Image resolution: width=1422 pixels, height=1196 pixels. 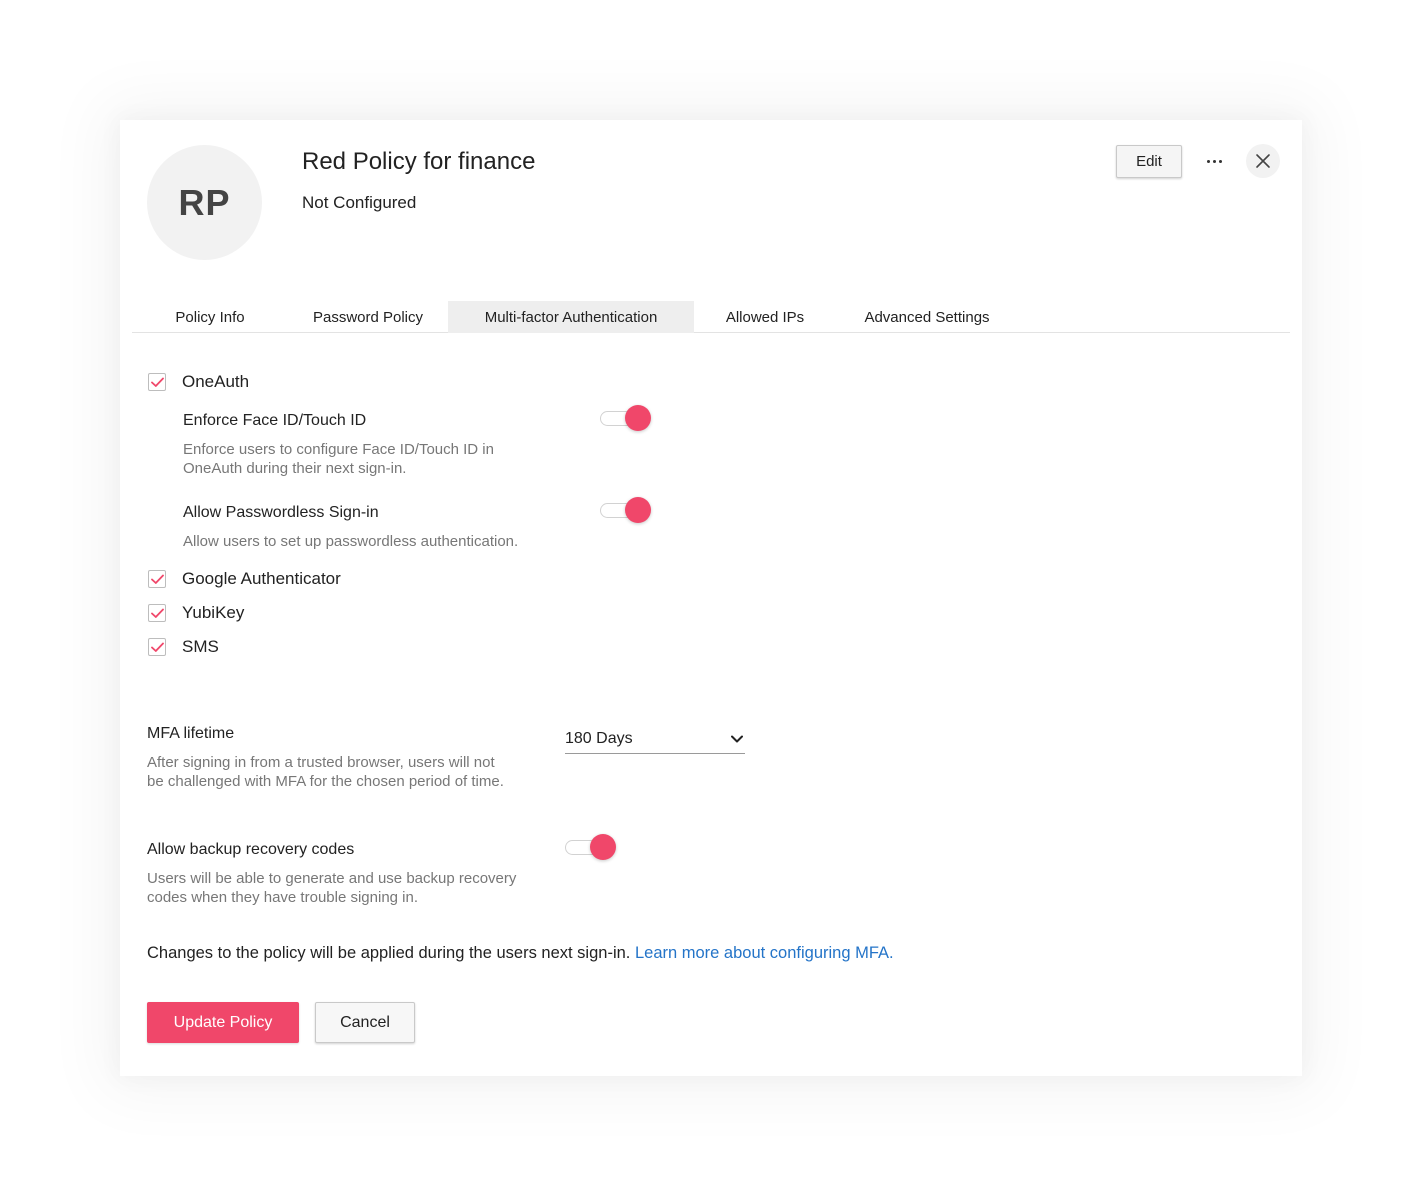 What do you see at coordinates (223, 1022) in the screenshot?
I see `update-policy-button: Update Policy` at bounding box center [223, 1022].